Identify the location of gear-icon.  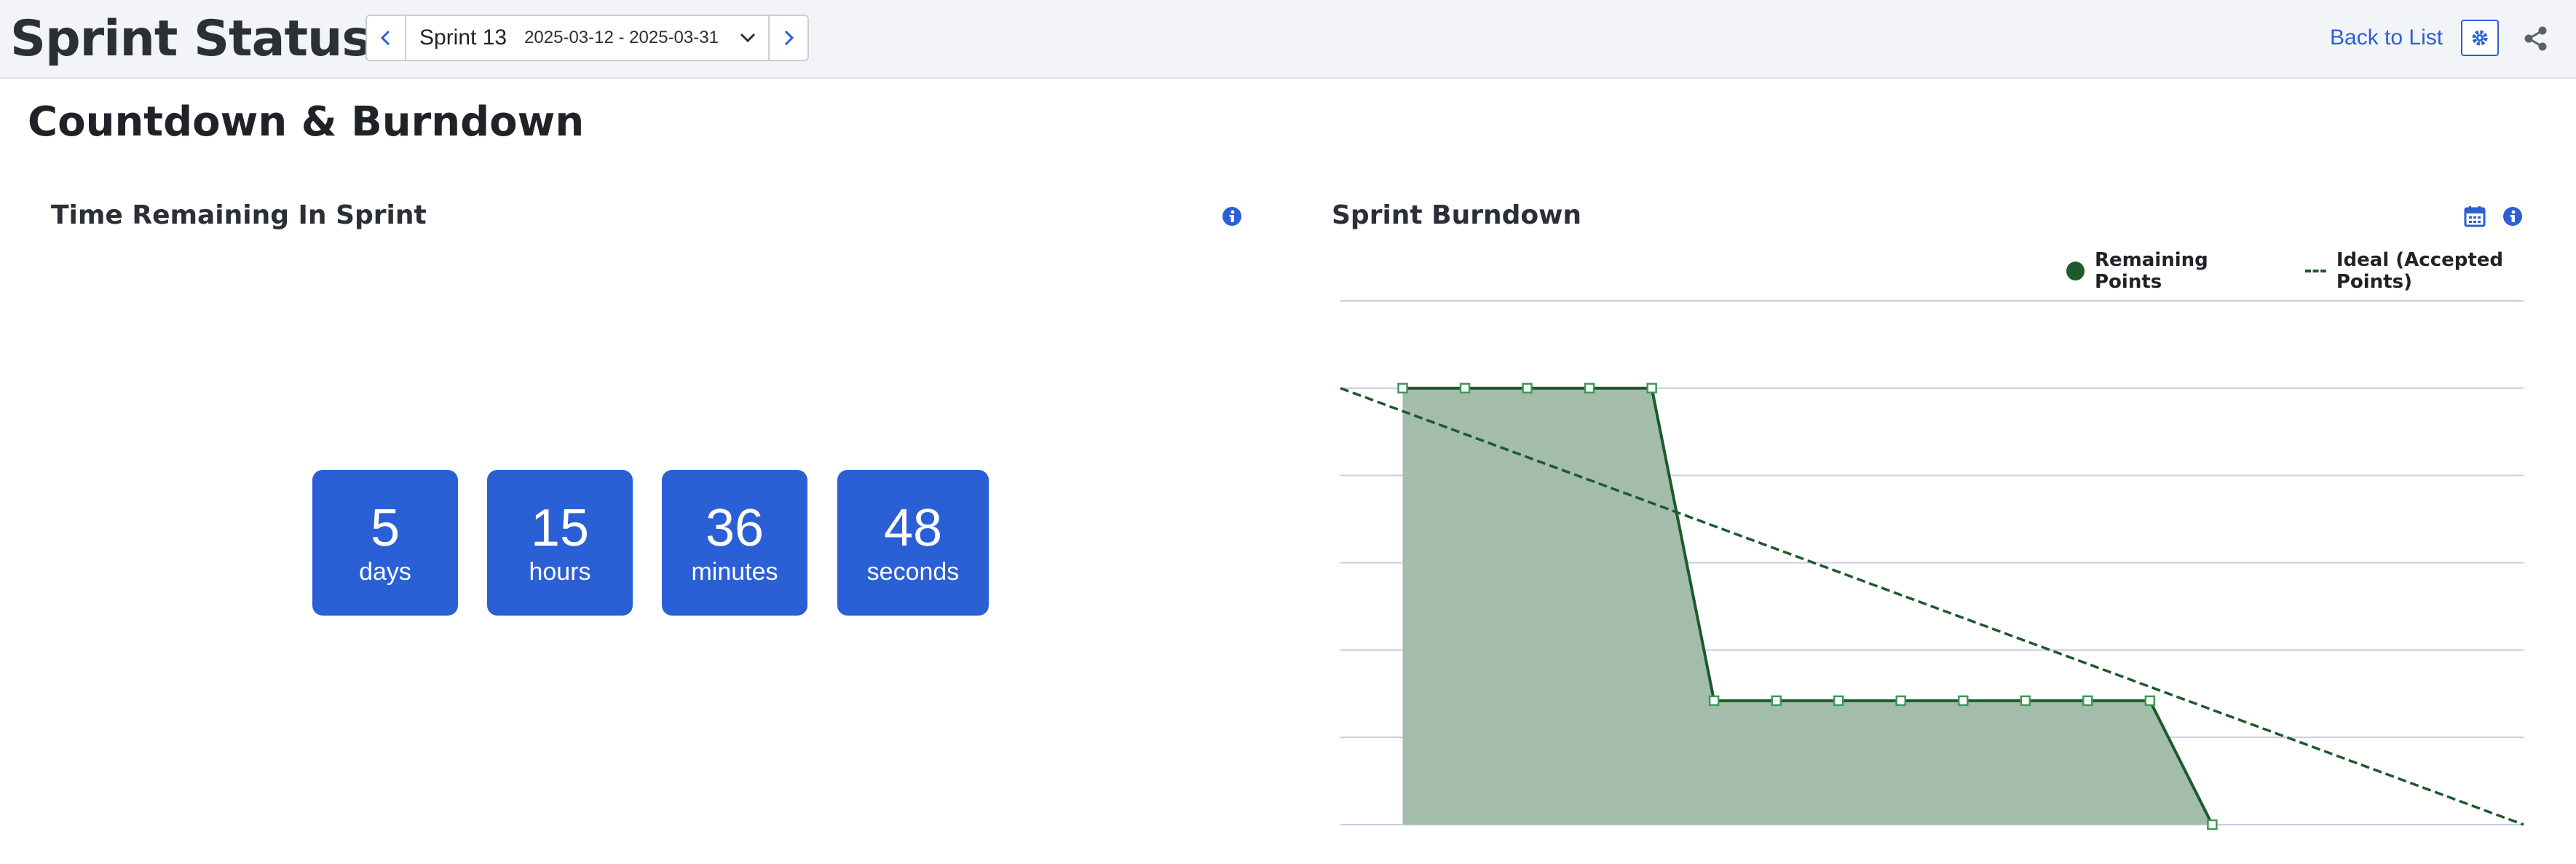
(2480, 38).